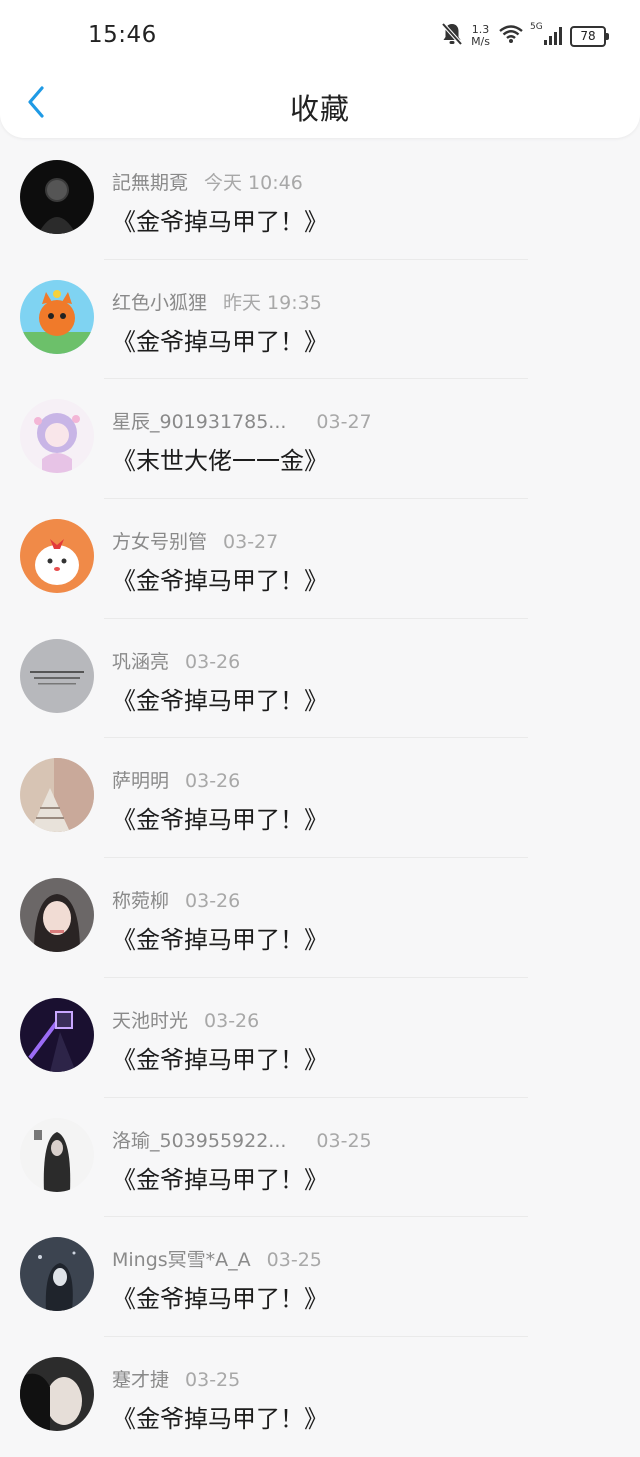 Image resolution: width=640 pixels, height=1457 pixels. I want to click on signal-type-label: 5G, so click(536, 27).